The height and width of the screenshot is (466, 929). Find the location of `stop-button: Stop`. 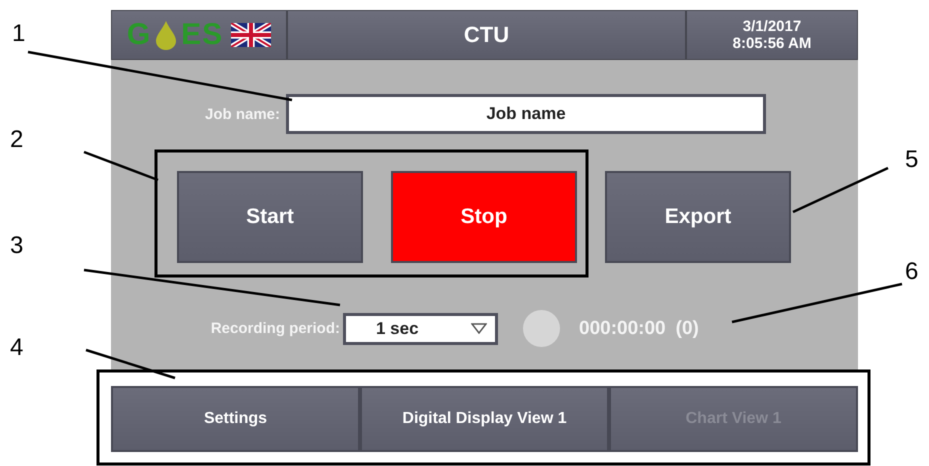

stop-button: Stop is located at coordinates (484, 217).